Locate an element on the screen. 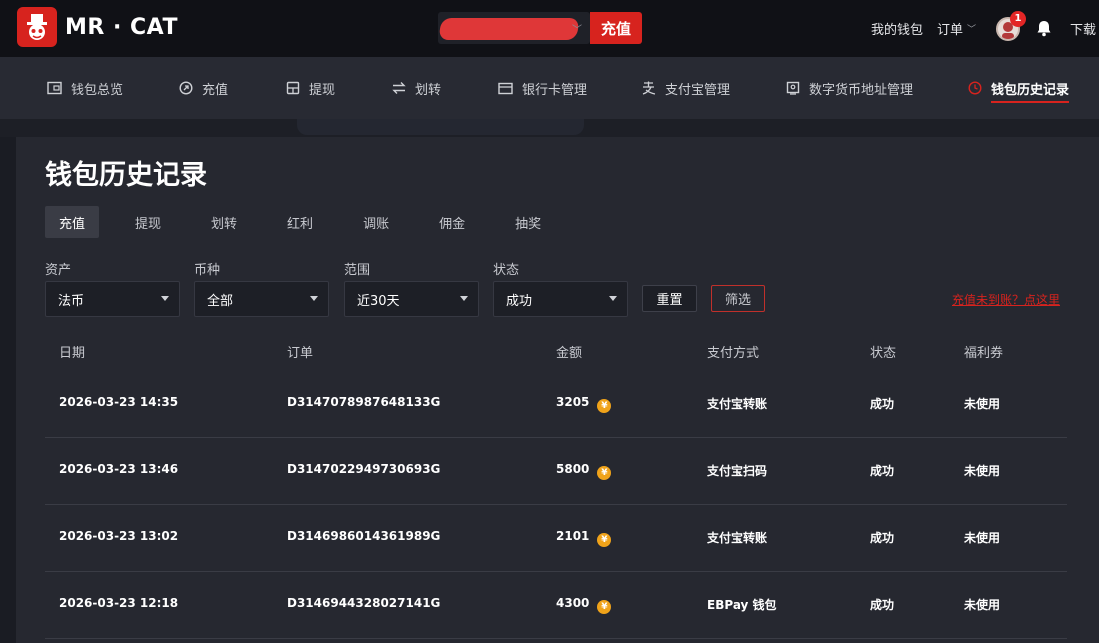  row-method: EBPay 钱包 is located at coordinates (742, 605).